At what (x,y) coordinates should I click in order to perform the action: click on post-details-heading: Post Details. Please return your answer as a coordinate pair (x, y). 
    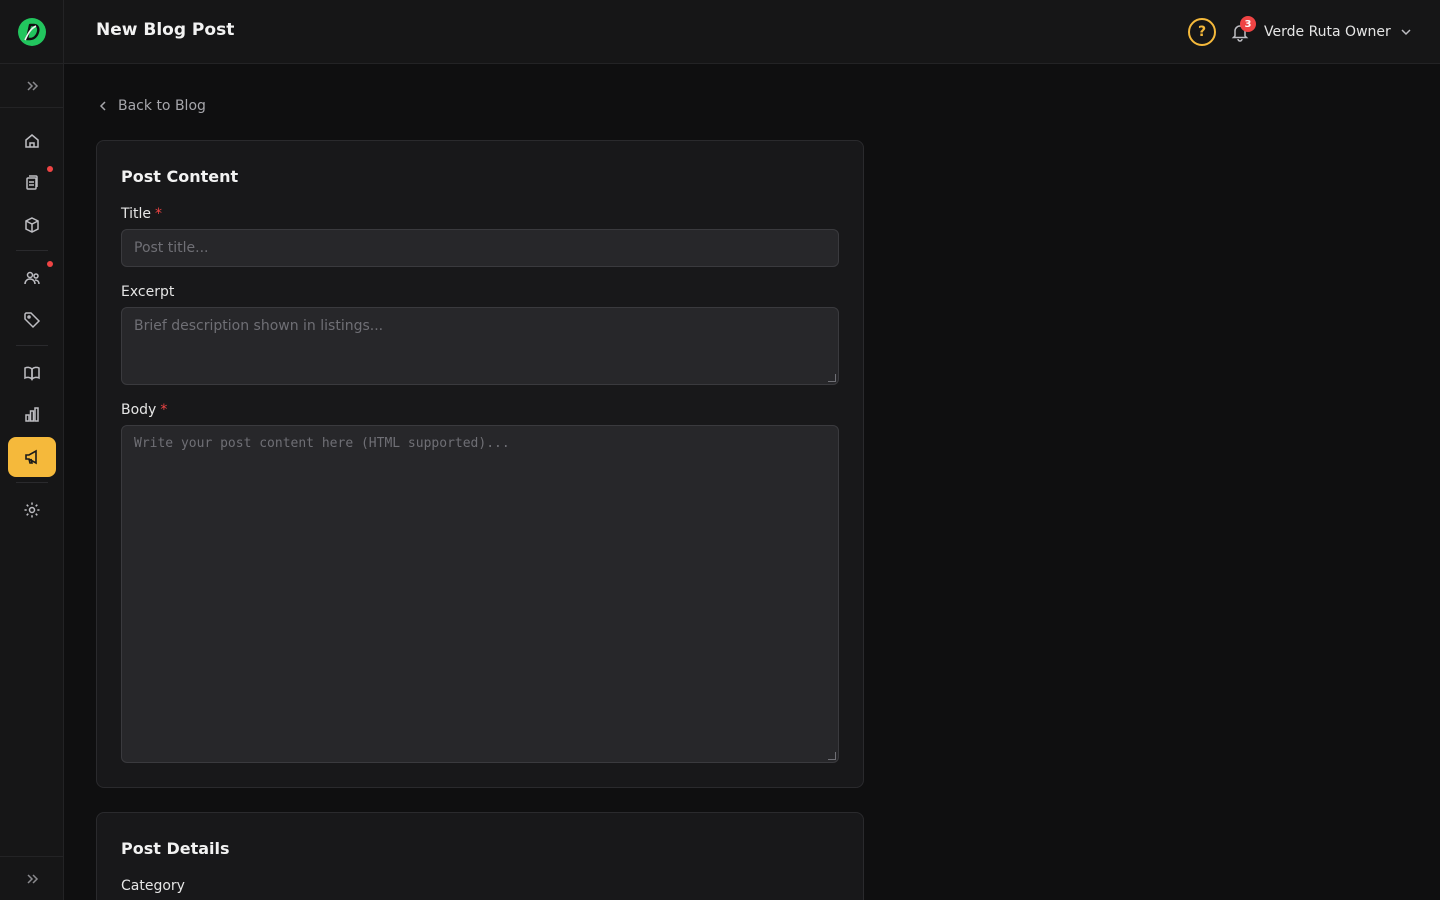
    Looking at the image, I should click on (175, 848).